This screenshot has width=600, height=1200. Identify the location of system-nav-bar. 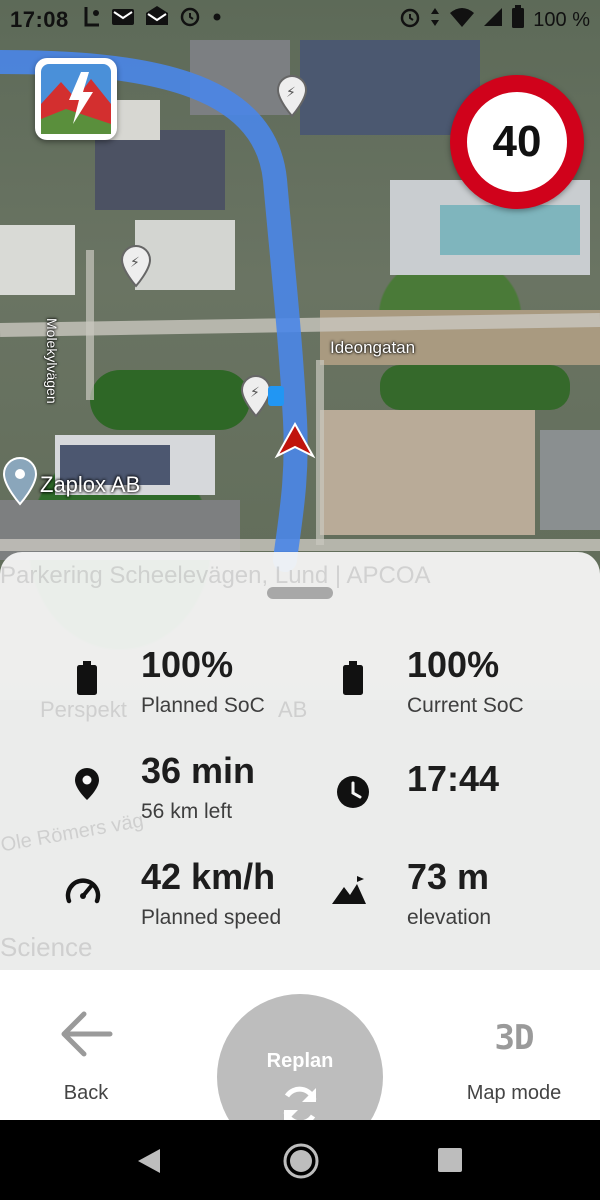
(300, 1160).